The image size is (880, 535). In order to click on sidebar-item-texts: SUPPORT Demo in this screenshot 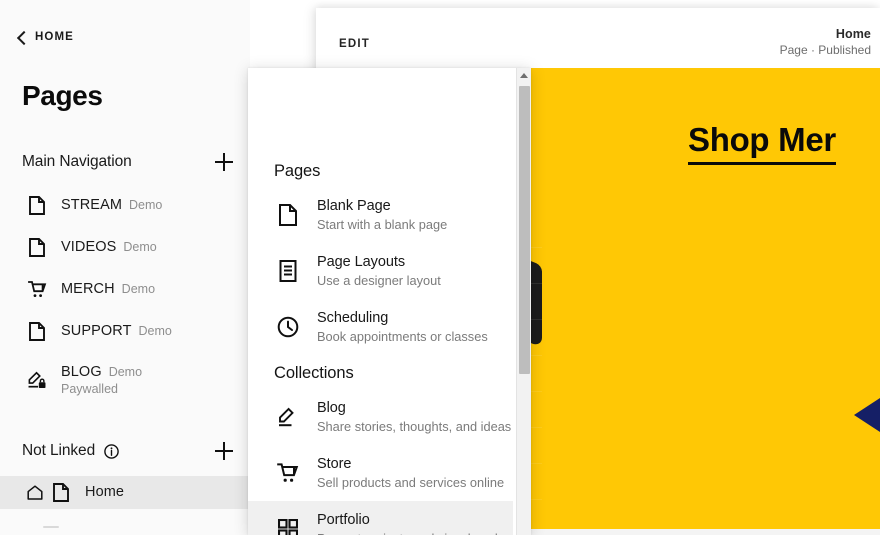, I will do `click(116, 331)`.